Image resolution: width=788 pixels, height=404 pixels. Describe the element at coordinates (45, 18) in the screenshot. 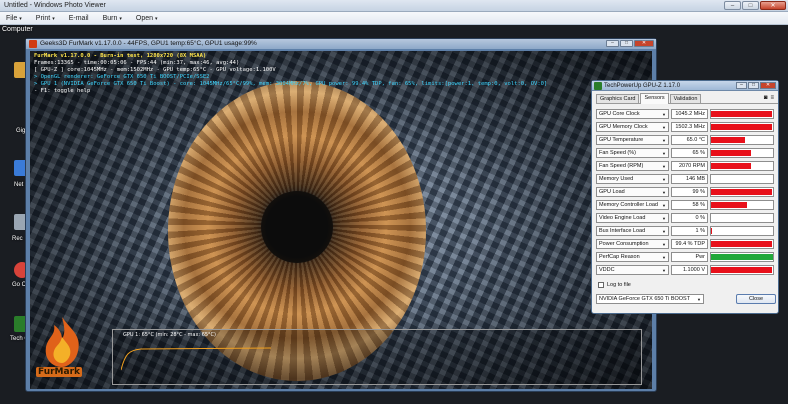

I see `menu-print: Print ▾` at that location.